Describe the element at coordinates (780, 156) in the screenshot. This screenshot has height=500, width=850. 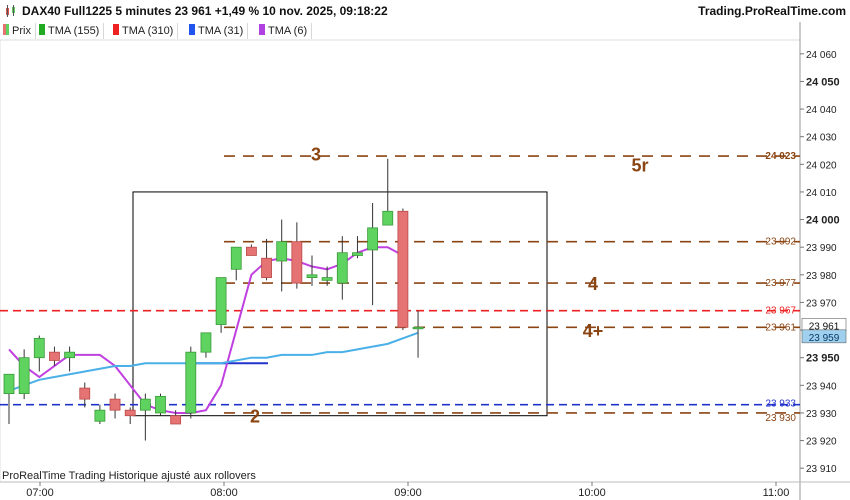
I see `level-label: 24 023` at that location.